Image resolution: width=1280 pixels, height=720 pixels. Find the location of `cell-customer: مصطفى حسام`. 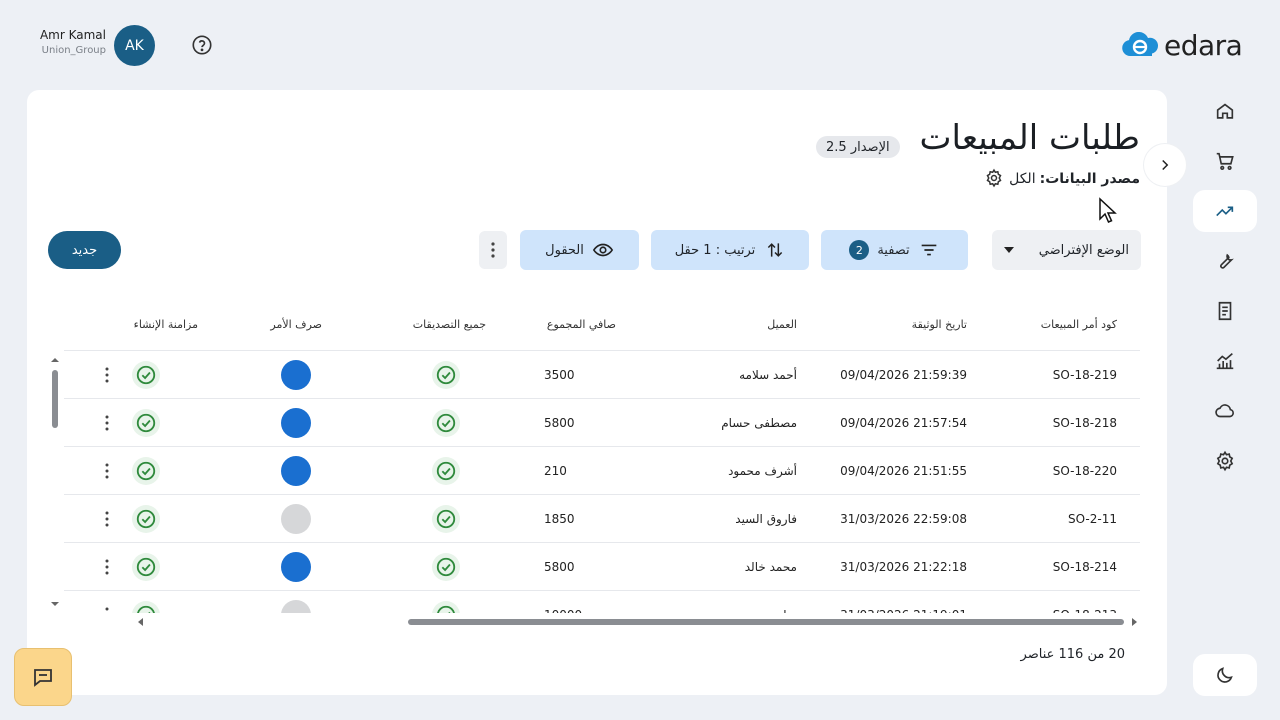

cell-customer: مصطفى حسام is located at coordinates (759, 423).